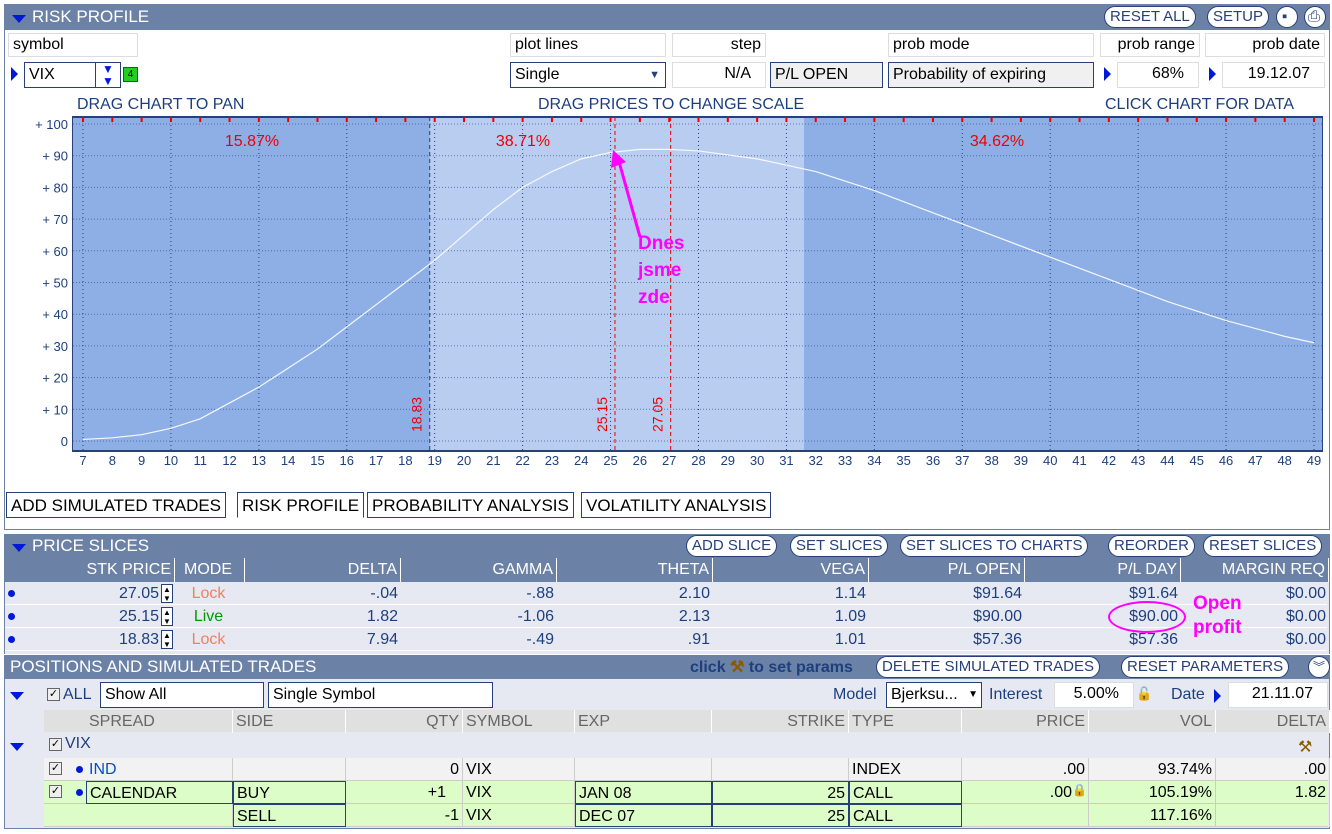  I want to click on set-slices-button: SET SLICES, so click(839, 546).